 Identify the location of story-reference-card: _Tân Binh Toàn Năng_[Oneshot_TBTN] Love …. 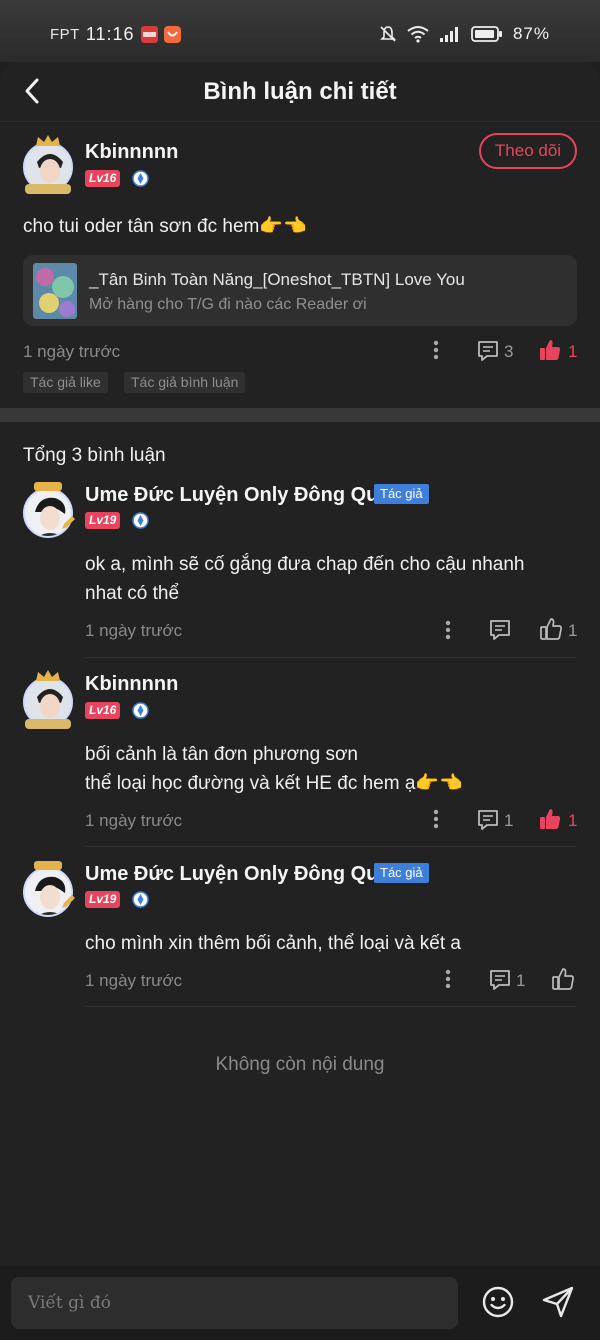
(300, 290).